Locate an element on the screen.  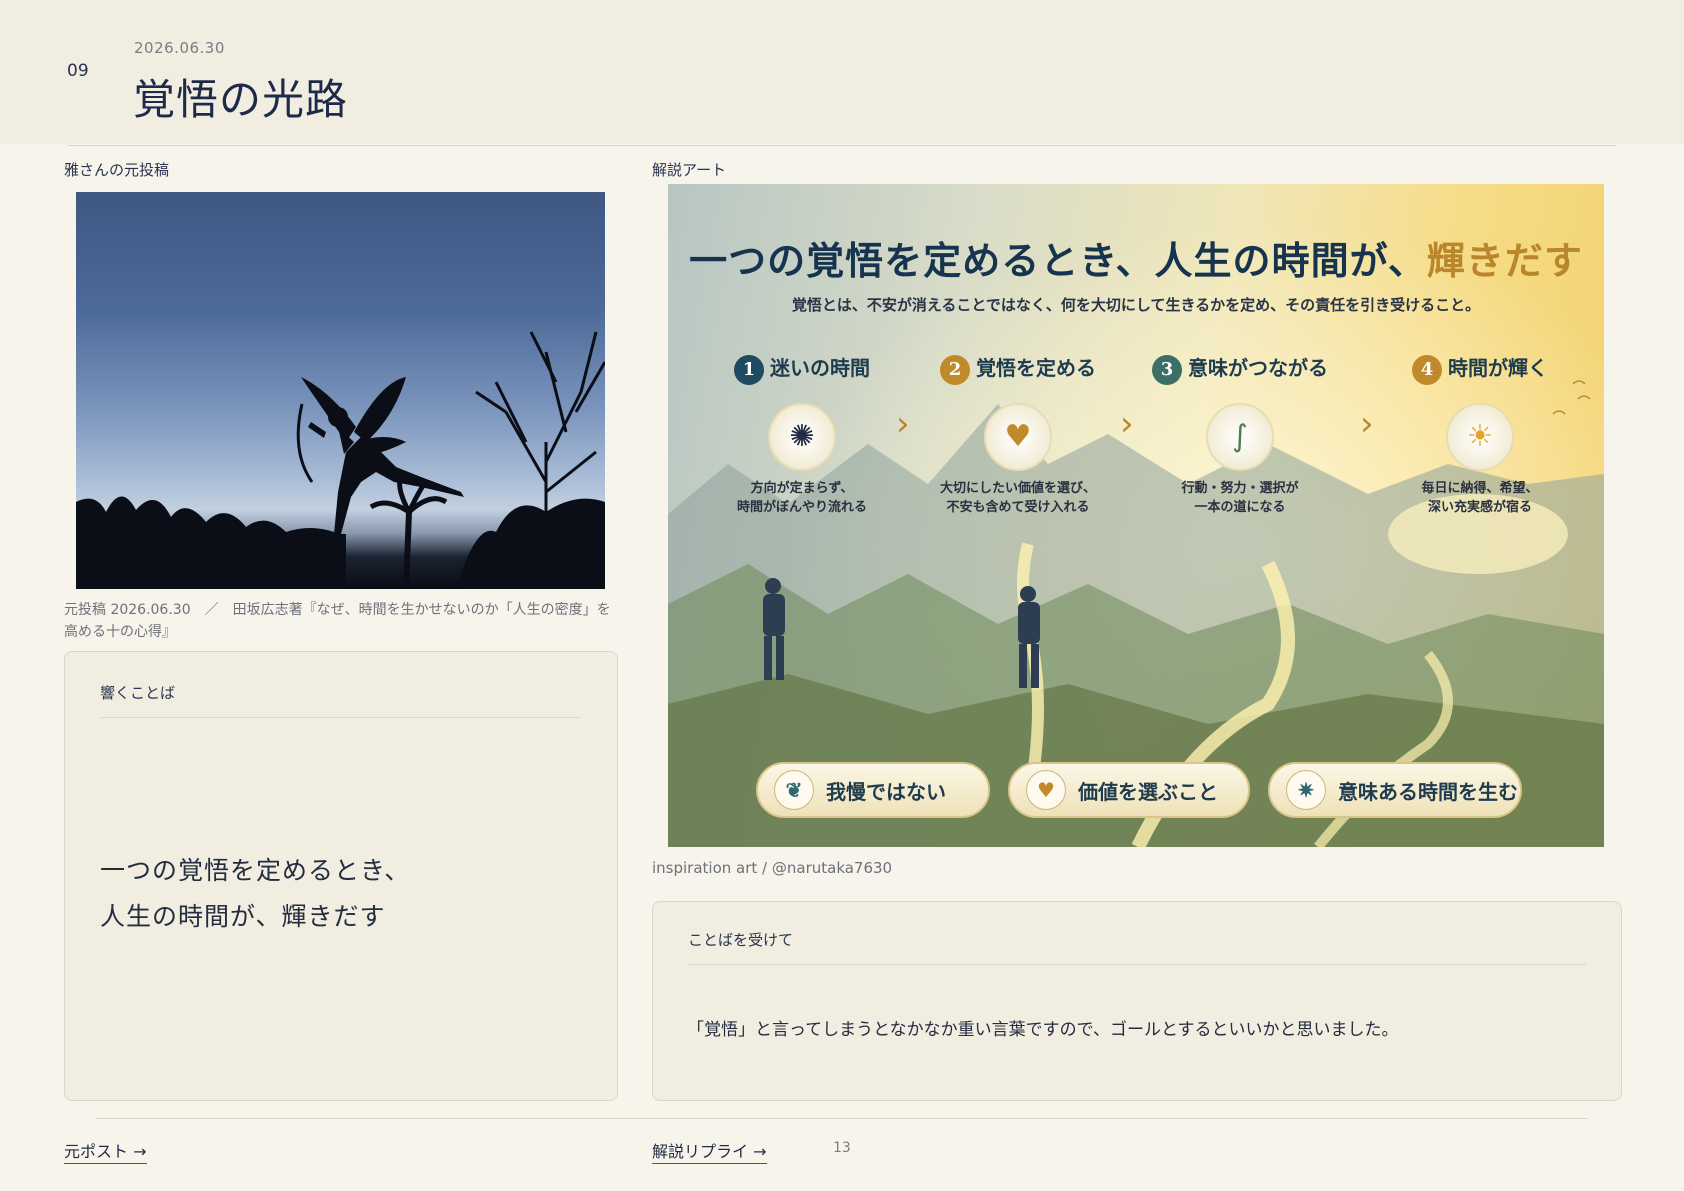
step-3: 3 意味がつながる ∫ 行動・努力・選択が 一本の道になる is located at coordinates (1240, 434).